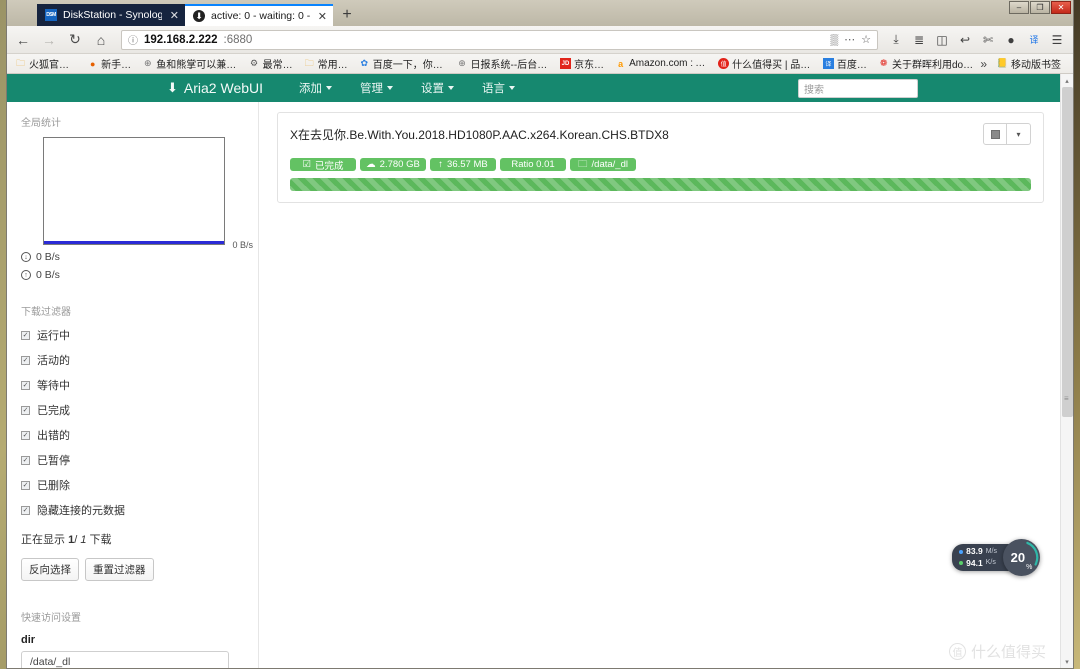 This screenshot has width=1080, height=669. I want to click on filter-hide-metadata: ✓ 隐藏连接的元数据, so click(134, 510).